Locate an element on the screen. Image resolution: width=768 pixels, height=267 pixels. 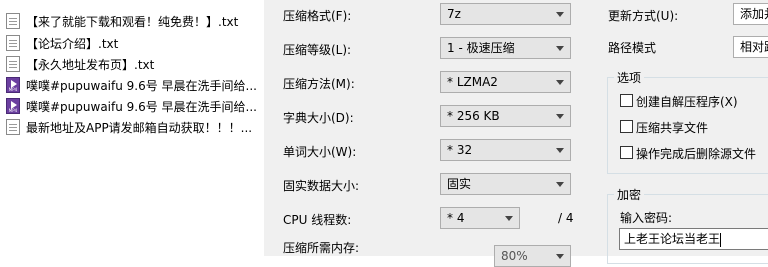
word-size-value: * 32 is located at coordinates (460, 150).